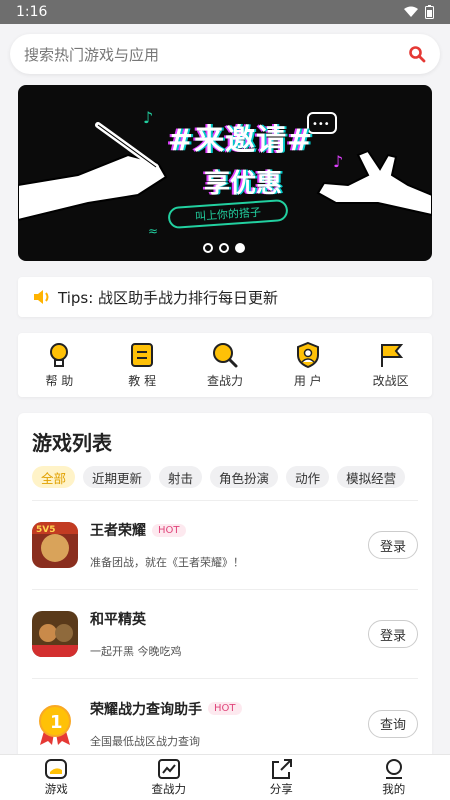 The width and height of the screenshot is (450, 800). What do you see at coordinates (167, 562) in the screenshot?
I see `game-desc: 准备团战，就在《王者荣耀》！` at bounding box center [167, 562].